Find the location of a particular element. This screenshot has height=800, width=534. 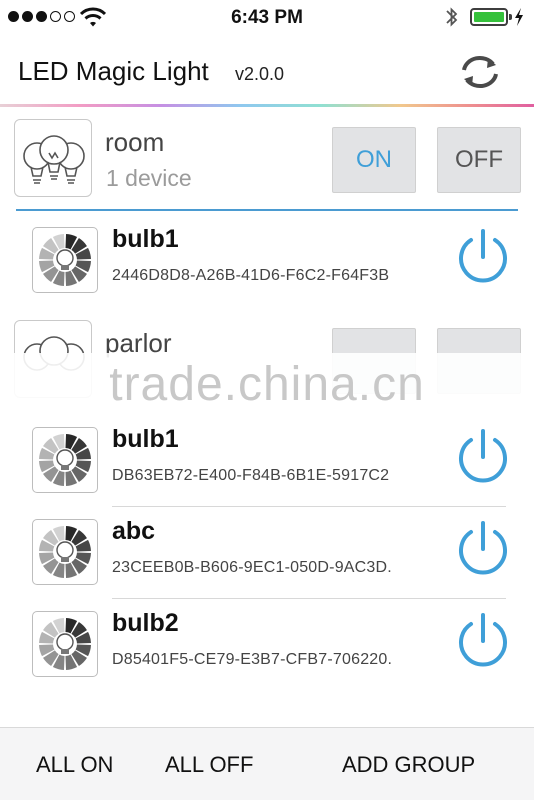

device-row: bulb1 DB63EB72-E400-F84B-6B1E-5917C2 is located at coordinates (267, 461).